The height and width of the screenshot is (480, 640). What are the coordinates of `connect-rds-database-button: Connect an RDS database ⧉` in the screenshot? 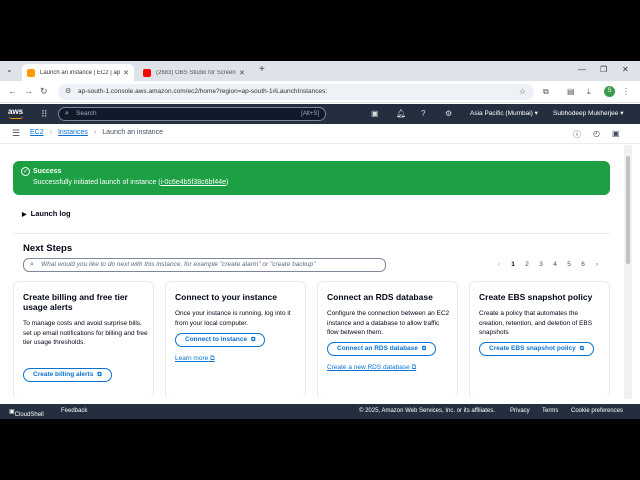 It's located at (382, 349).